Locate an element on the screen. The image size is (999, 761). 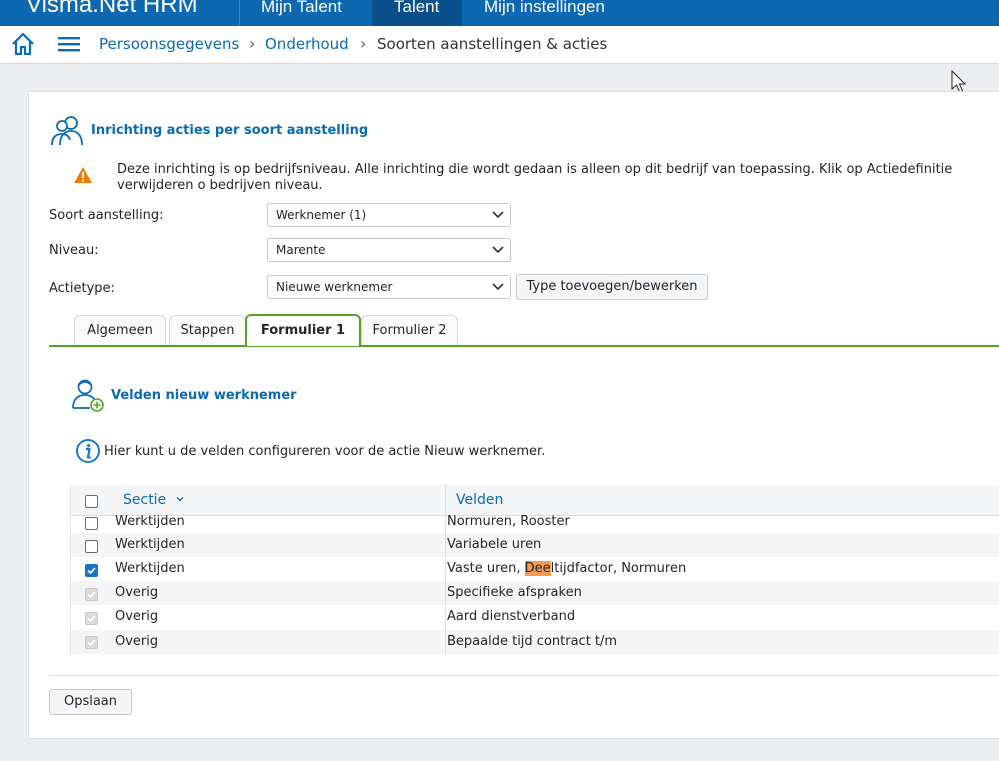
menu-icon is located at coordinates (69, 44).